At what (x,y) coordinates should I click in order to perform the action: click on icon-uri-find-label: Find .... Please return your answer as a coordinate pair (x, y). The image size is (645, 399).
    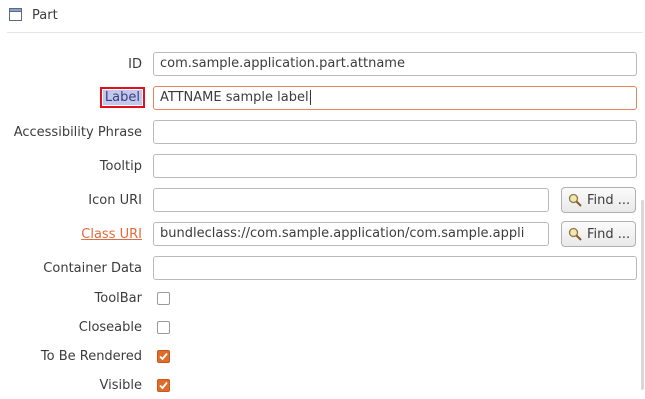
    Looking at the image, I should click on (609, 200).